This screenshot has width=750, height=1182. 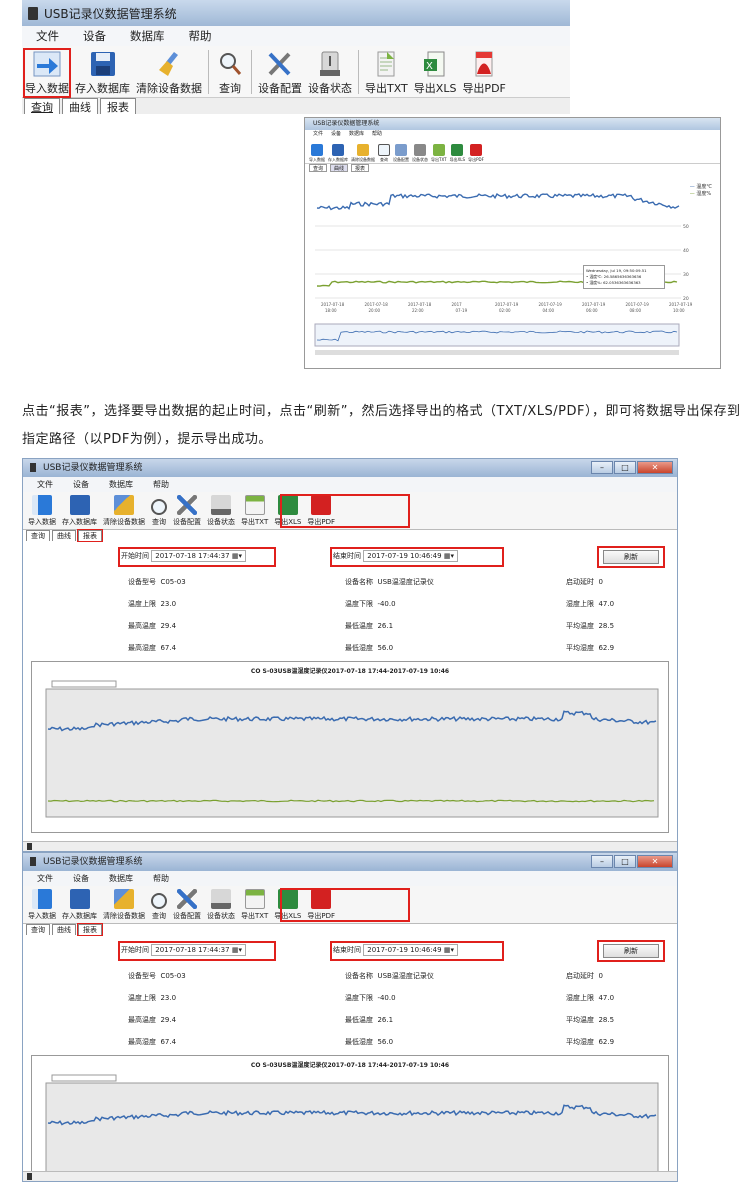 What do you see at coordinates (345, 511) in the screenshot?
I see `export-buttons-highlight` at bounding box center [345, 511].